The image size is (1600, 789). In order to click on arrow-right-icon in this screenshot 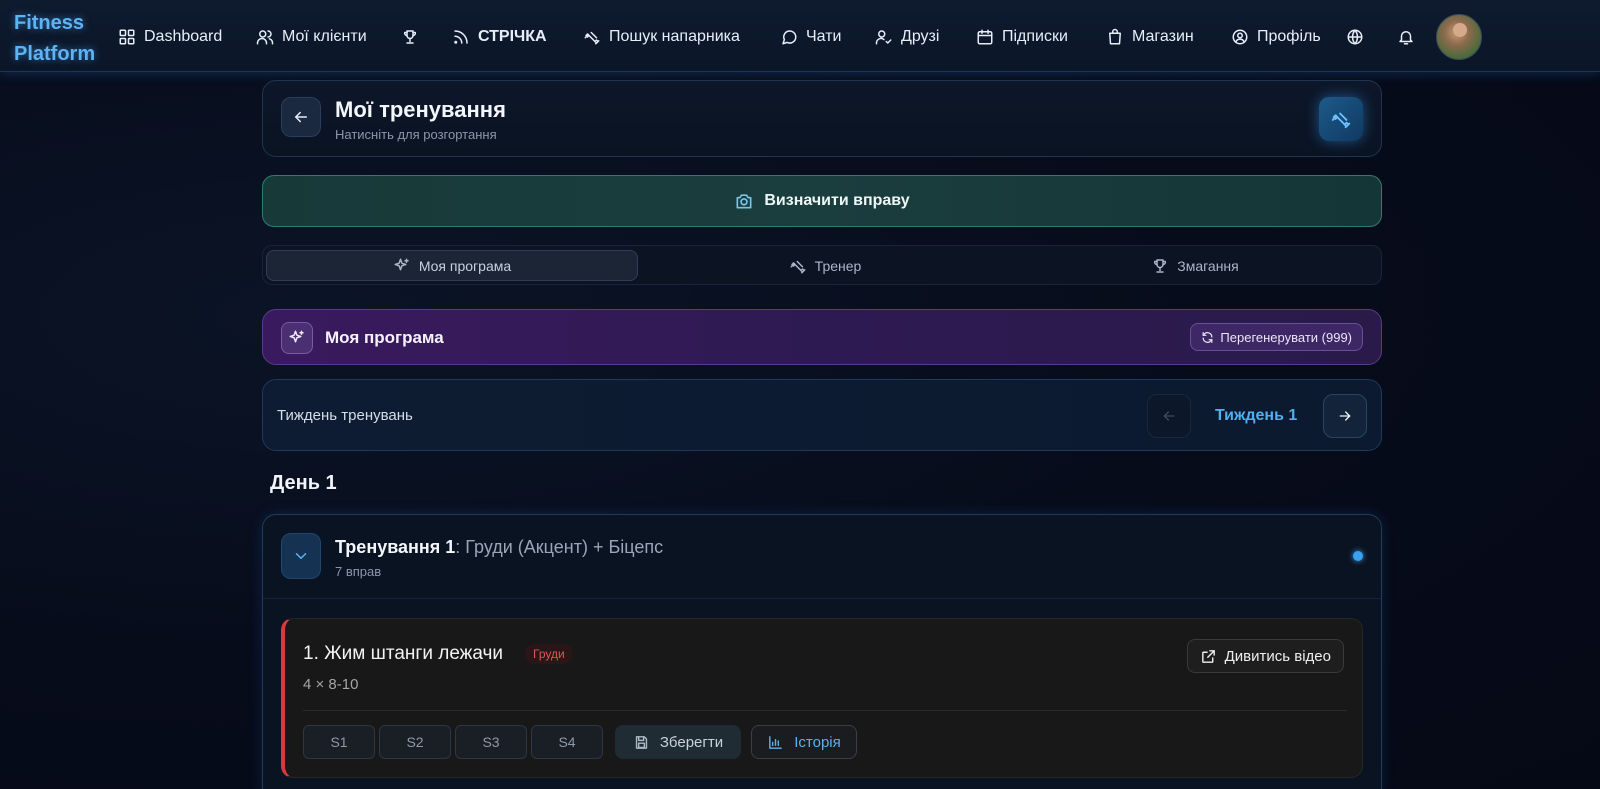, I will do `click(1345, 416)`.